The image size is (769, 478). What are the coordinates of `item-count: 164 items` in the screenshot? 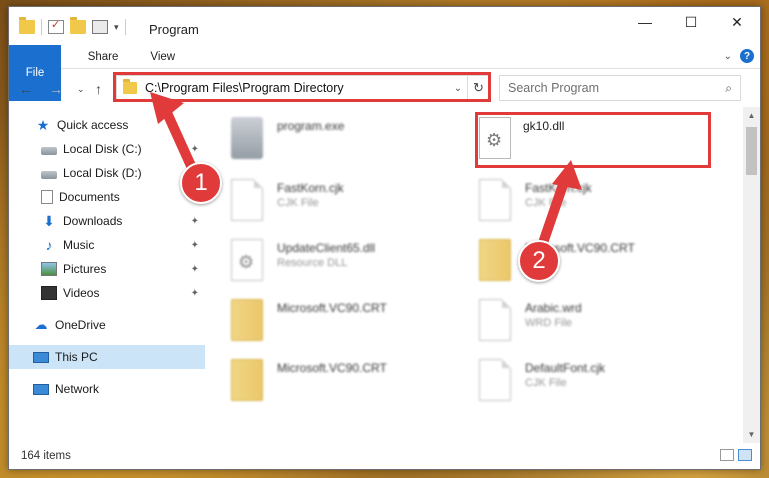 It's located at (46, 456).